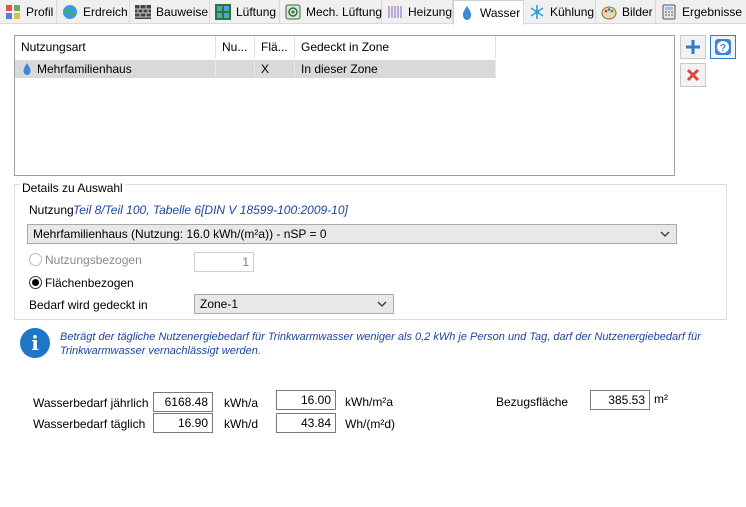 This screenshot has height=507, width=746. I want to click on tab-lueftung: Lüftung, so click(245, 12).